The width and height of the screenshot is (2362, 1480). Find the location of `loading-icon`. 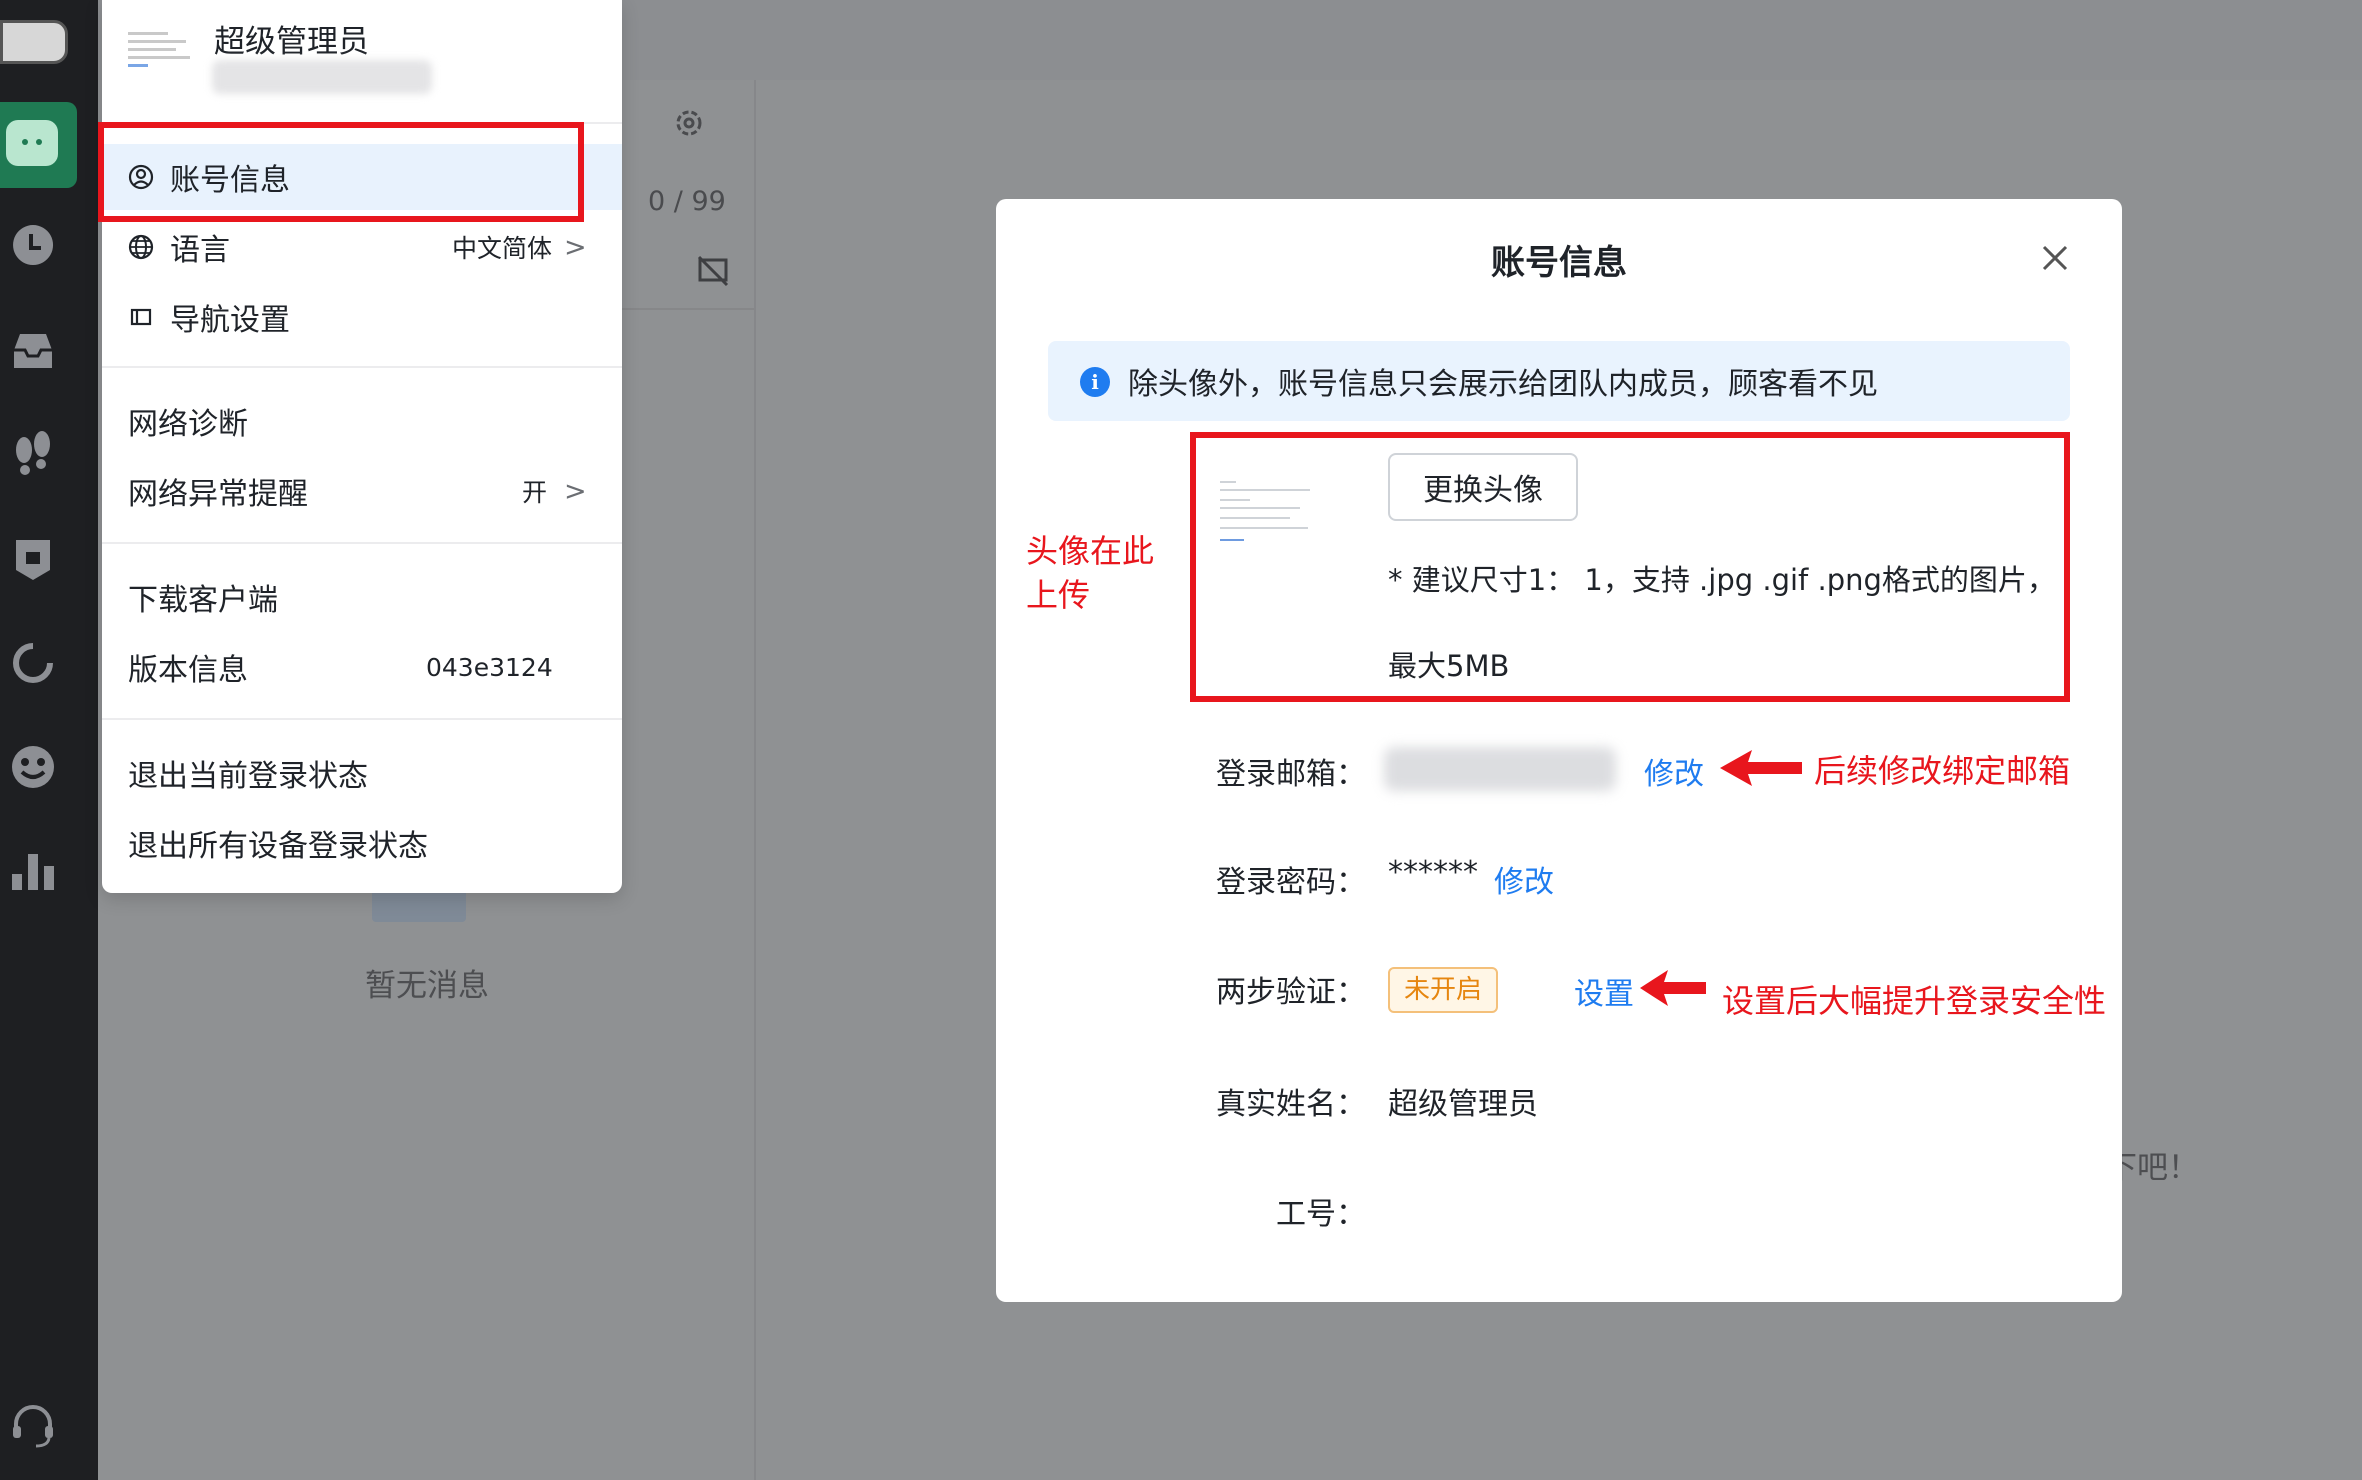

loading-icon is located at coordinates (33, 663).